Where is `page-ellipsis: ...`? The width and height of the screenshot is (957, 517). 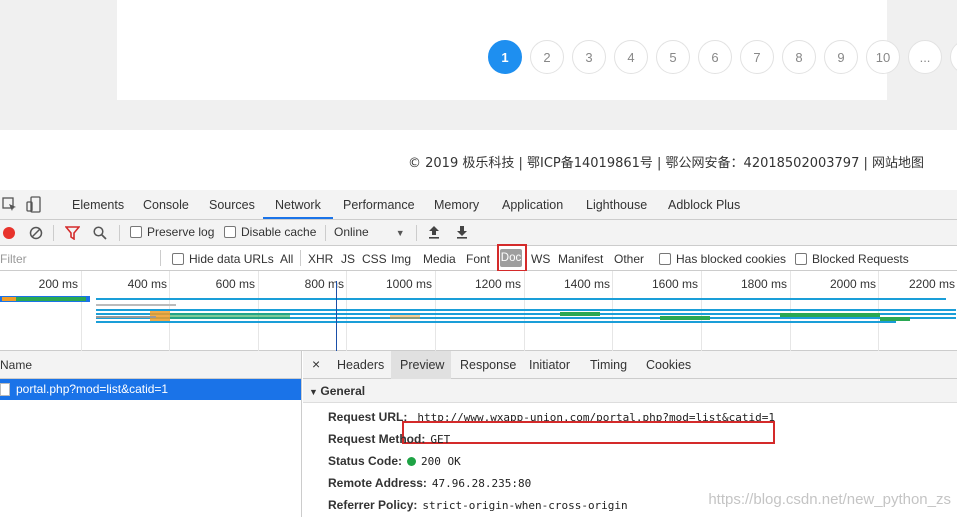 page-ellipsis: ... is located at coordinates (925, 57).